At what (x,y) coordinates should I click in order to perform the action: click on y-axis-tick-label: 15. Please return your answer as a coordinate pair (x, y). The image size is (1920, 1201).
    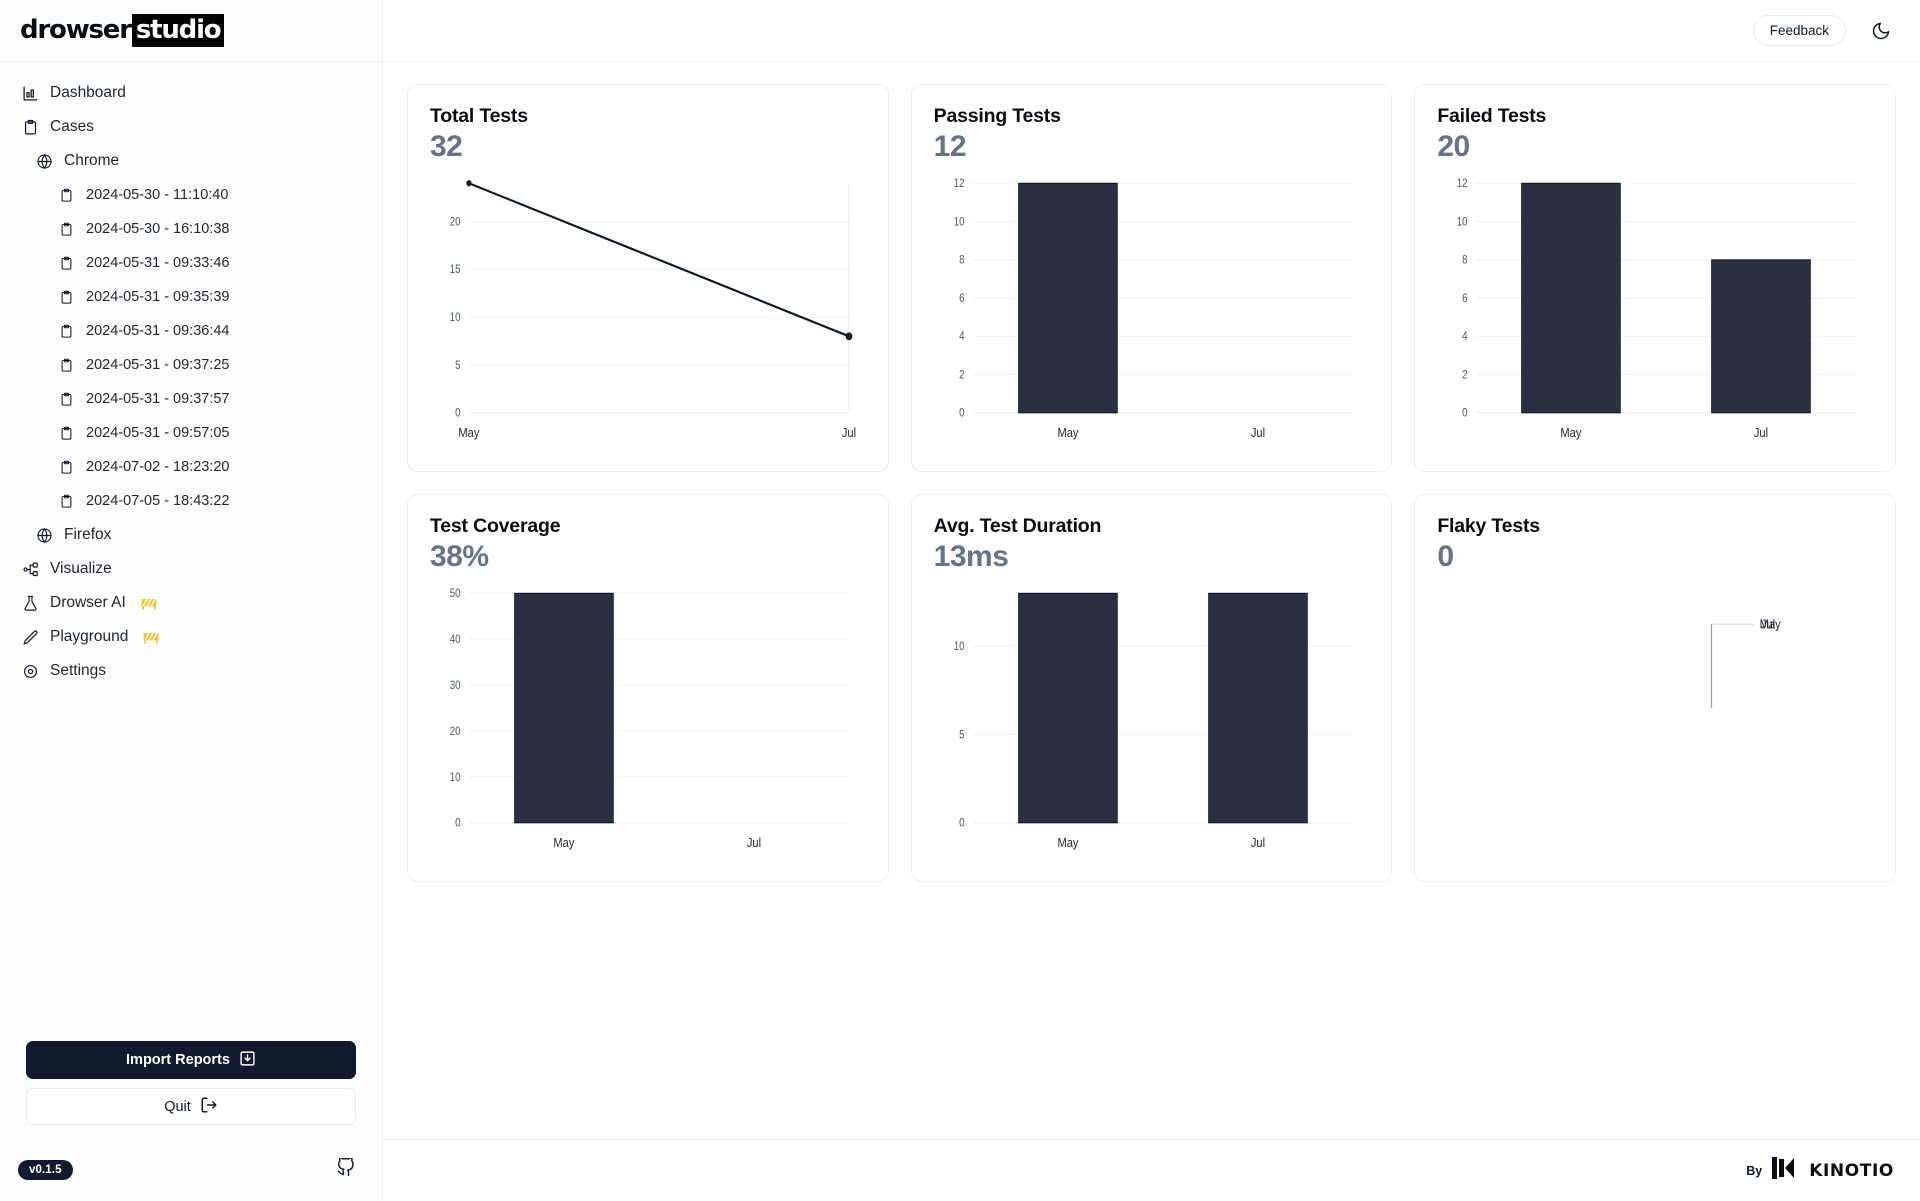
    Looking at the image, I should click on (455, 269).